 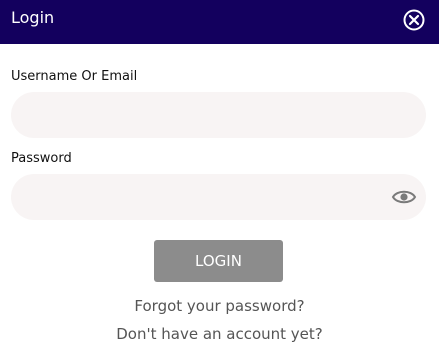 What do you see at coordinates (219, 334) in the screenshot?
I see `signup-link: Don't have an account yet?` at bounding box center [219, 334].